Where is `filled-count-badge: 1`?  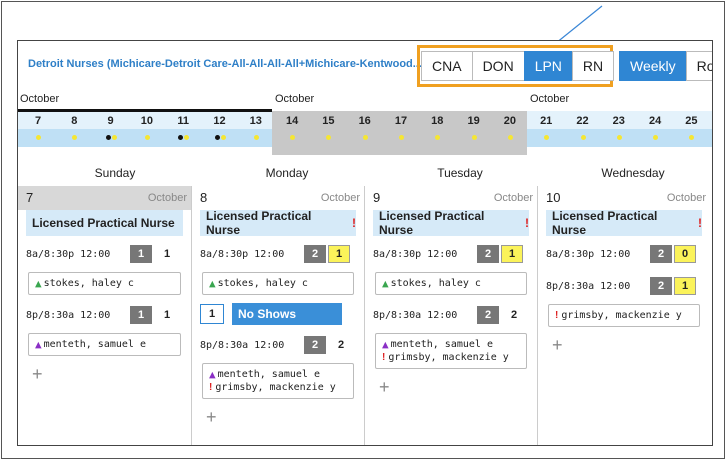
filled-count-badge: 1 is located at coordinates (339, 254).